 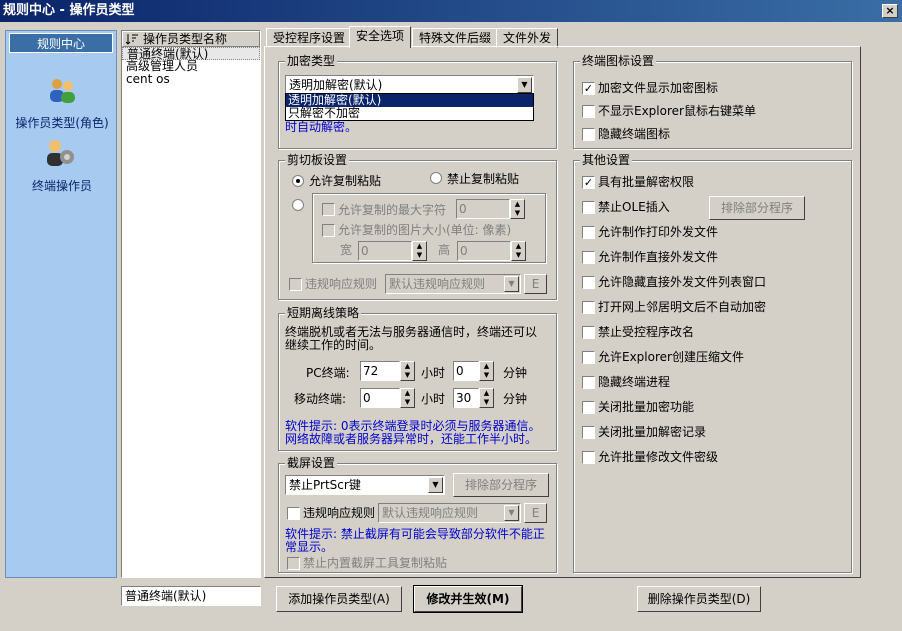 I want to click on screenshot-group-title: 截屏设置, so click(x=311, y=463).